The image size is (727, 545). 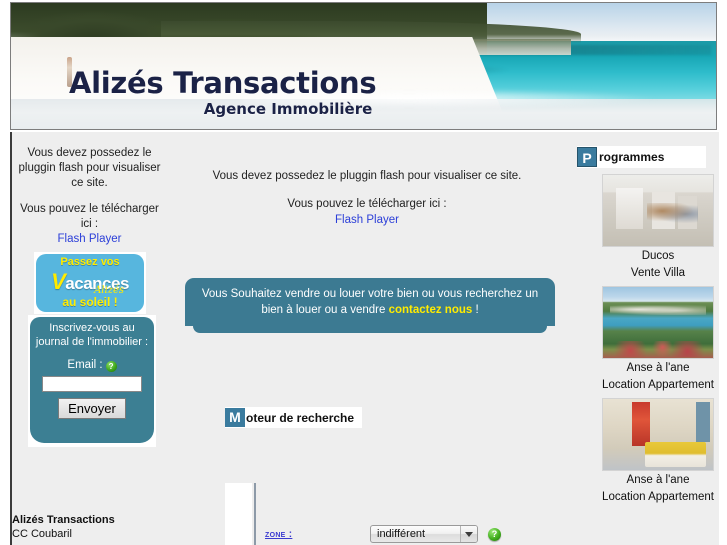 What do you see at coordinates (63, 527) in the screenshot?
I see `footer-address: Alizés Transactions CC Coubaril` at bounding box center [63, 527].